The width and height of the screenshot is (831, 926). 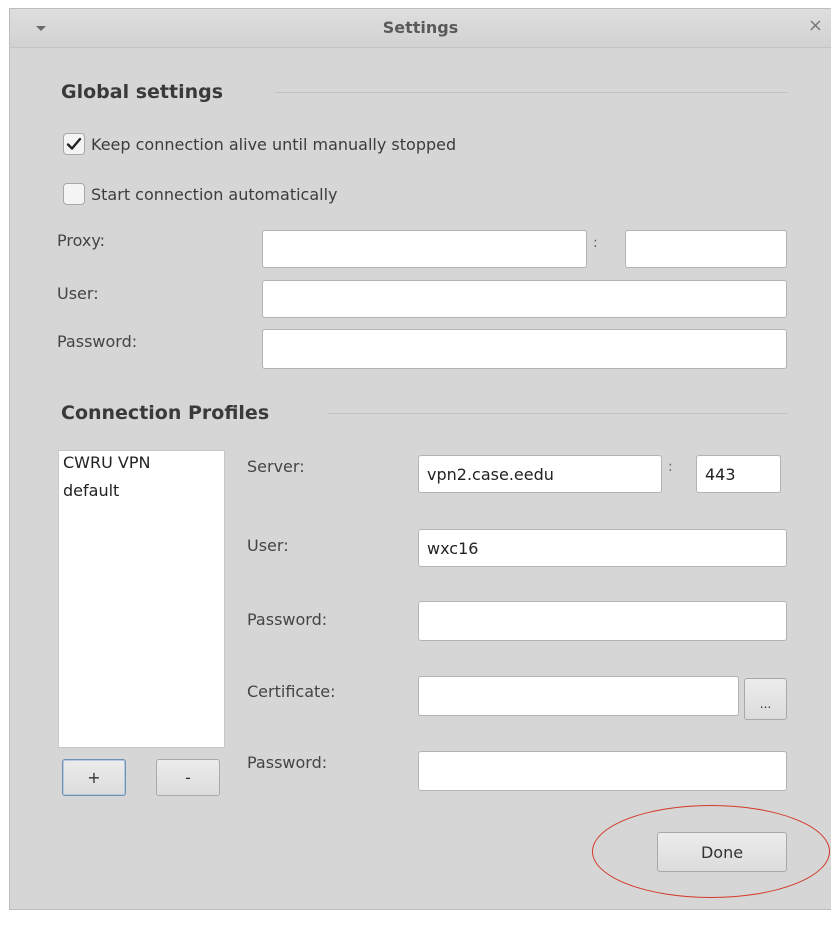 What do you see at coordinates (268, 545) in the screenshot?
I see `profile-user-label: User:` at bounding box center [268, 545].